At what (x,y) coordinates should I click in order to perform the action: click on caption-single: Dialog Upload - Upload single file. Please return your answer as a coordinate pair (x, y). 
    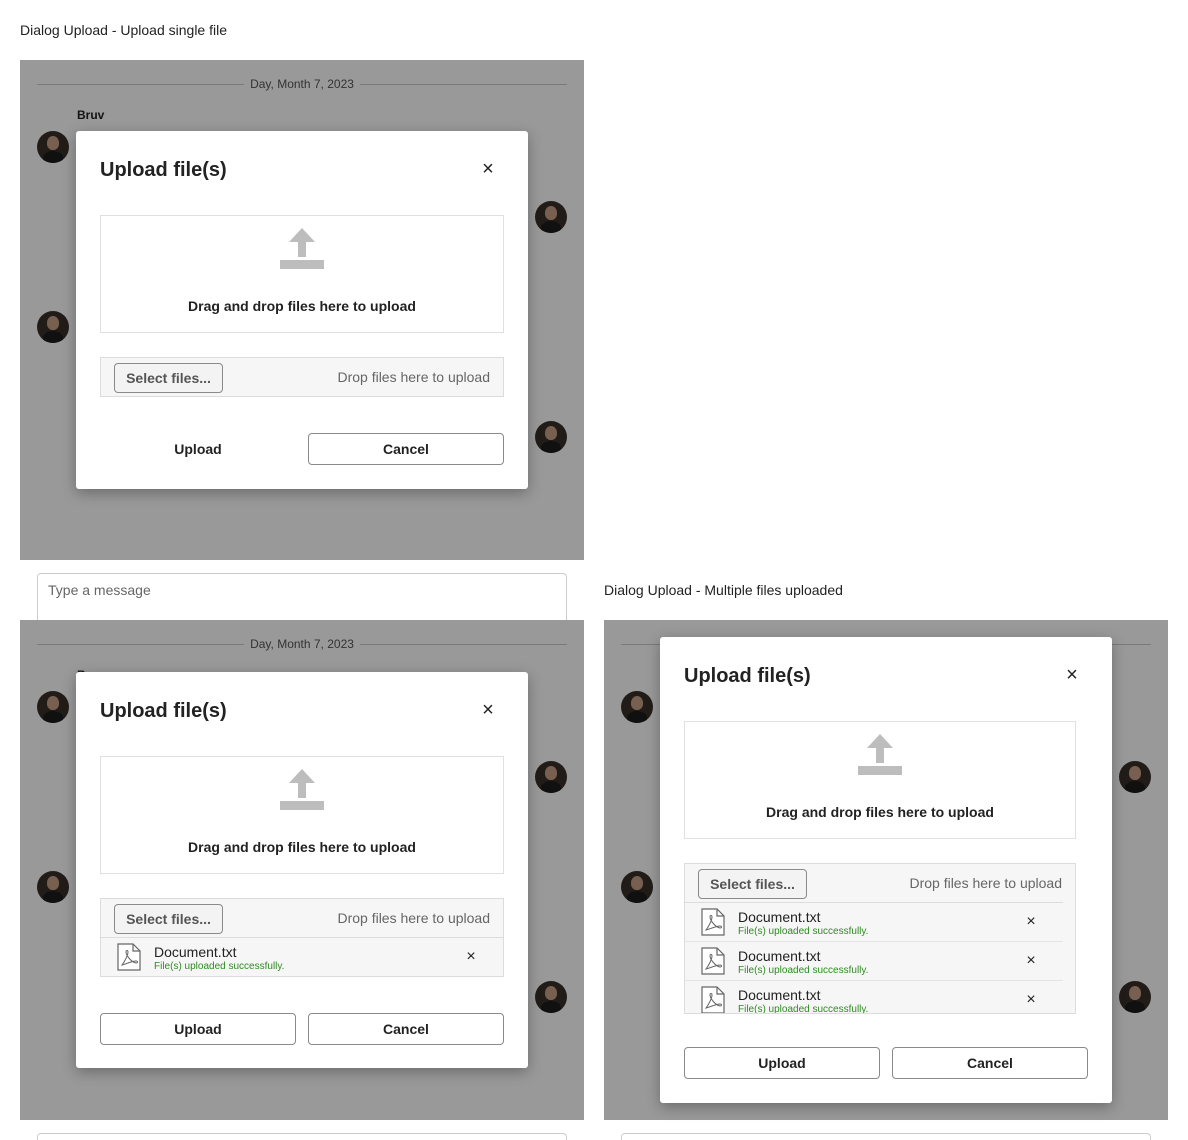
    Looking at the image, I should click on (124, 30).